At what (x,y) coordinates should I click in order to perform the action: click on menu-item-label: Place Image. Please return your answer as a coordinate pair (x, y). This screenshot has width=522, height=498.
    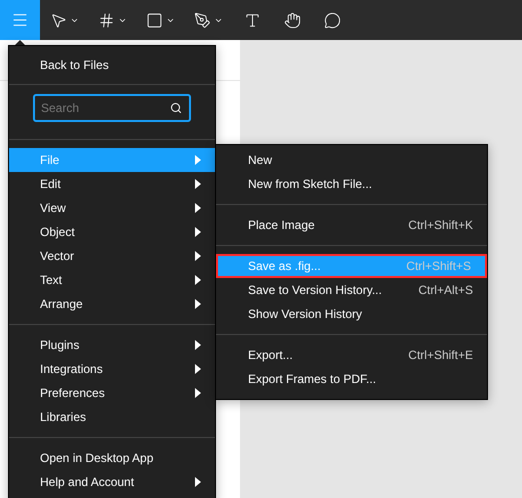
    Looking at the image, I should click on (281, 225).